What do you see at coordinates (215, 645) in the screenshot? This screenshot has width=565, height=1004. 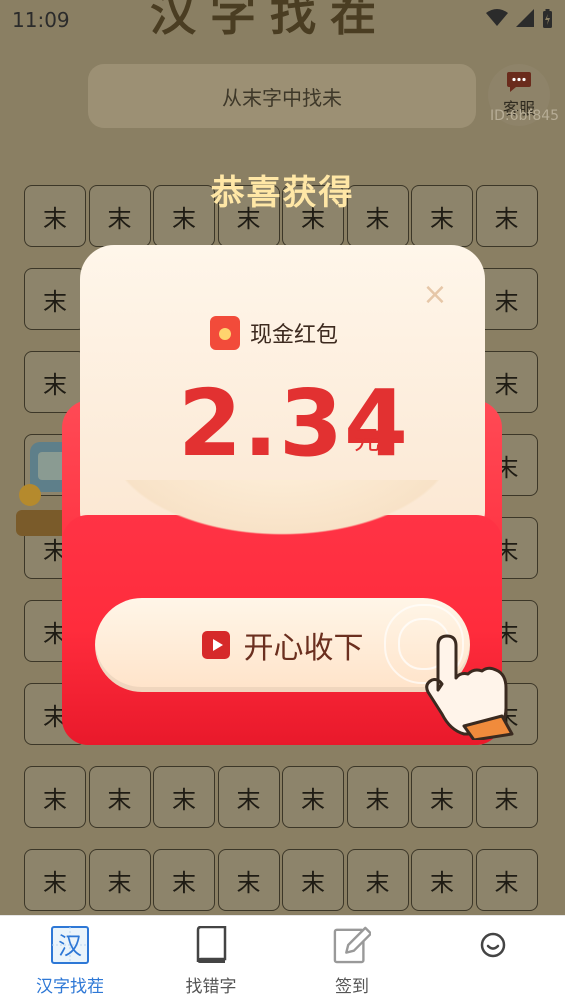 I see `video-clapper-icon` at bounding box center [215, 645].